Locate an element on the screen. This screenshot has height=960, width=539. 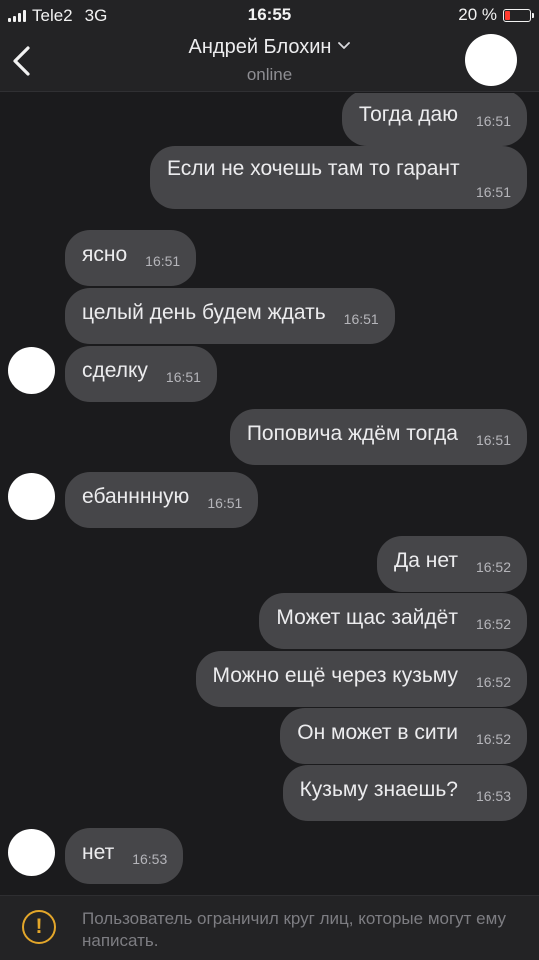
contact-name: Андрей Блохин is located at coordinates (260, 47).